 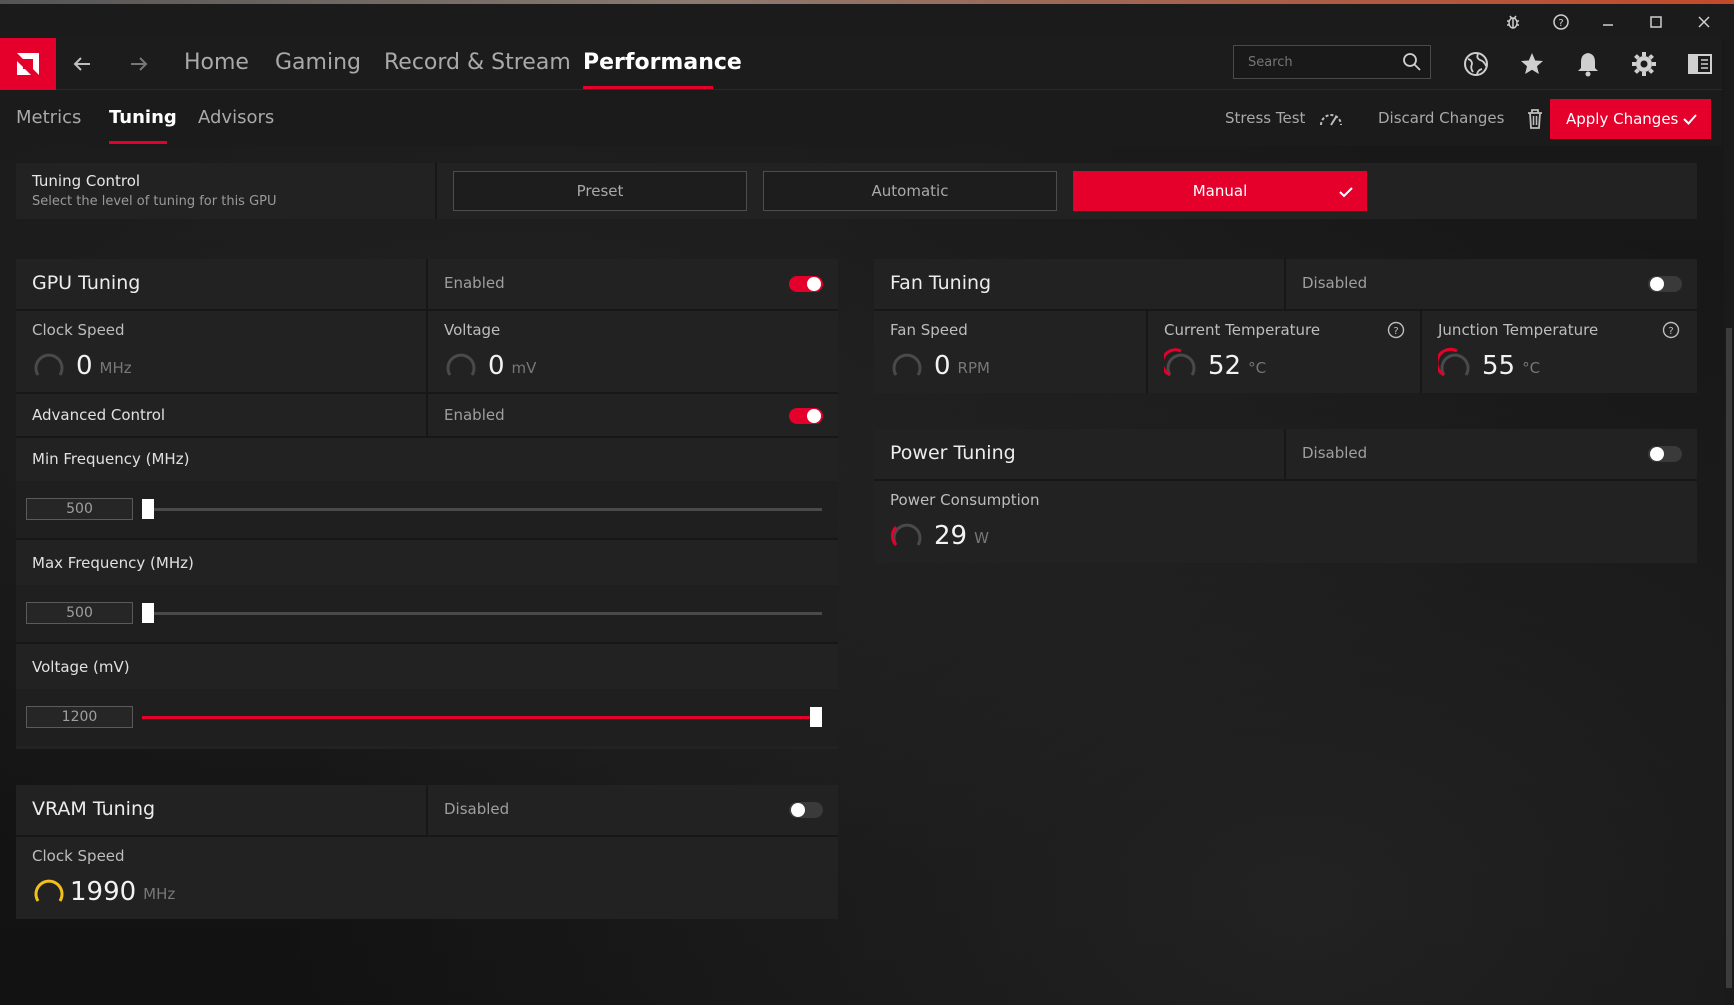 What do you see at coordinates (482, 613) in the screenshot?
I see `max-frequency-slider` at bounding box center [482, 613].